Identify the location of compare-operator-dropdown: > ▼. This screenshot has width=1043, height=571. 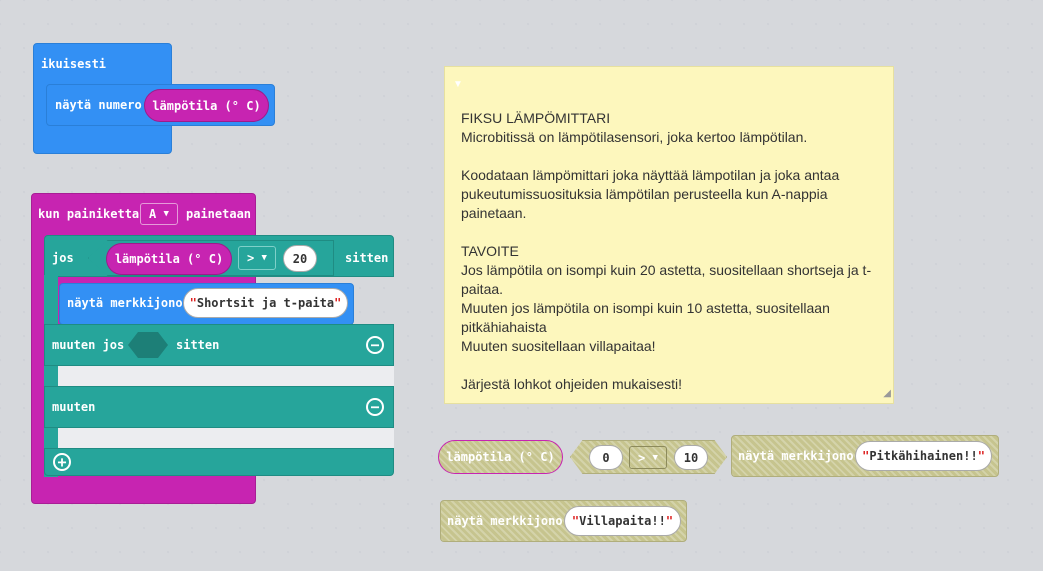
(648, 457).